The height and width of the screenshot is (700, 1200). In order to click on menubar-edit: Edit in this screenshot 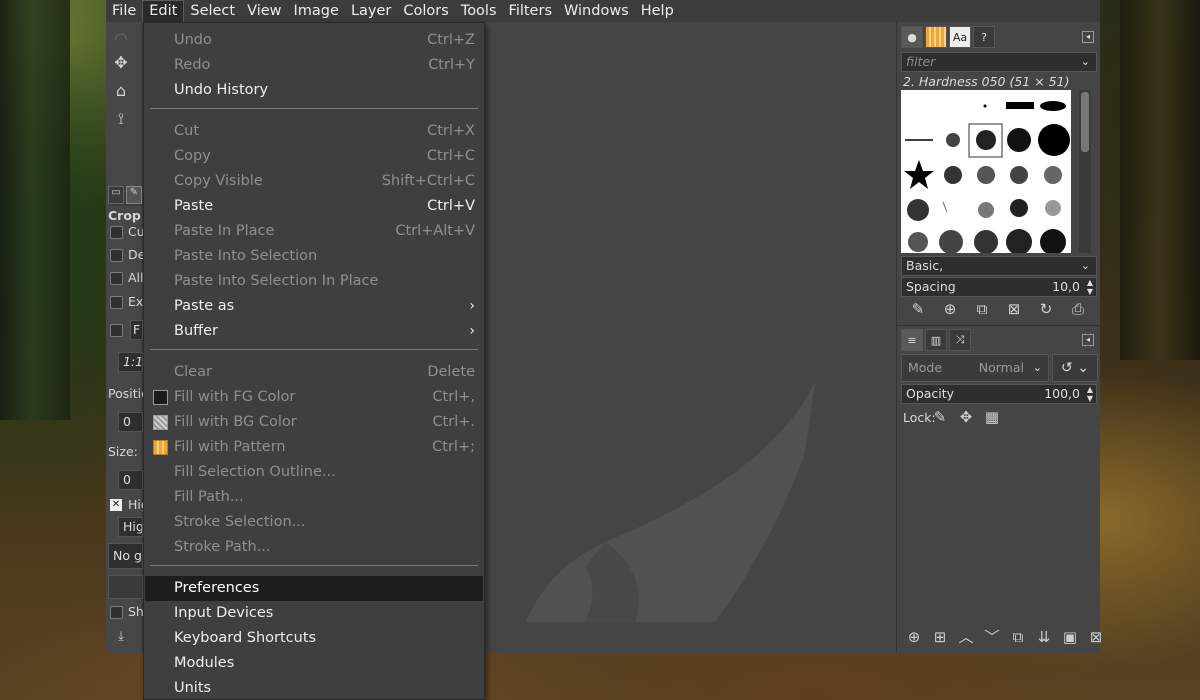, I will do `click(163, 11)`.